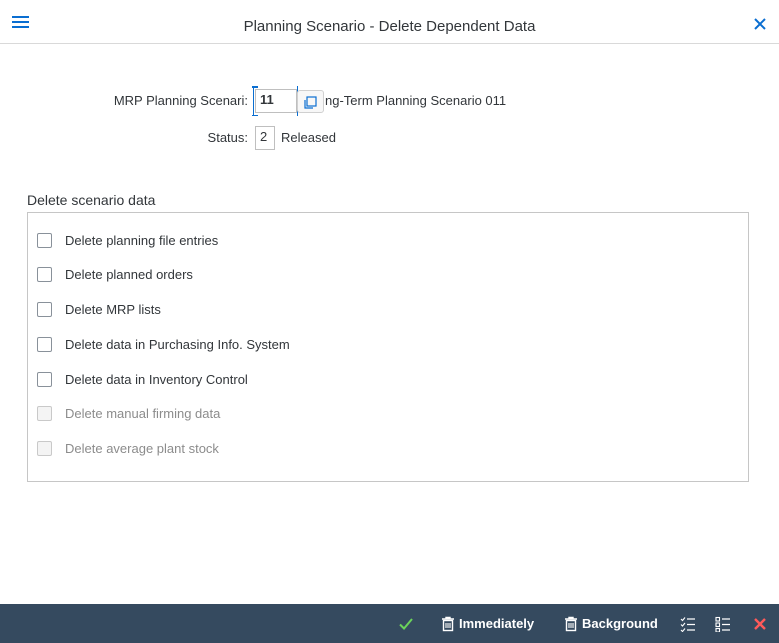 Image resolution: width=779 pixels, height=643 pixels. What do you see at coordinates (227, 137) in the screenshot?
I see `status-label: Status:` at bounding box center [227, 137].